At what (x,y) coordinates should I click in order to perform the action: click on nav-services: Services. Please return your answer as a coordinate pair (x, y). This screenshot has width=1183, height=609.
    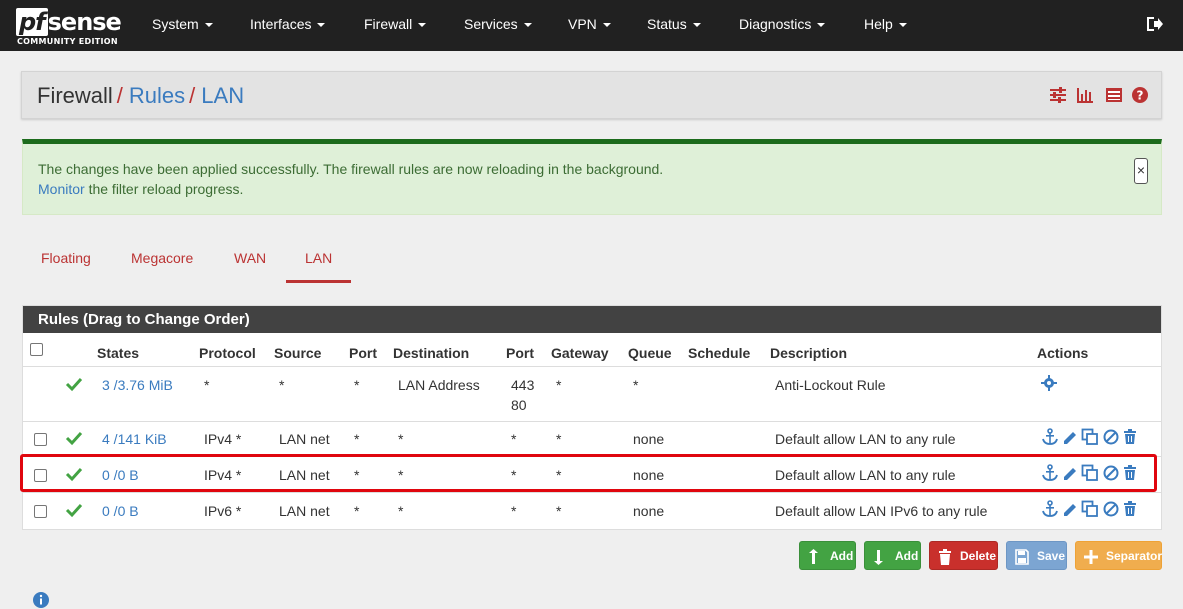
    Looking at the image, I should click on (498, 24).